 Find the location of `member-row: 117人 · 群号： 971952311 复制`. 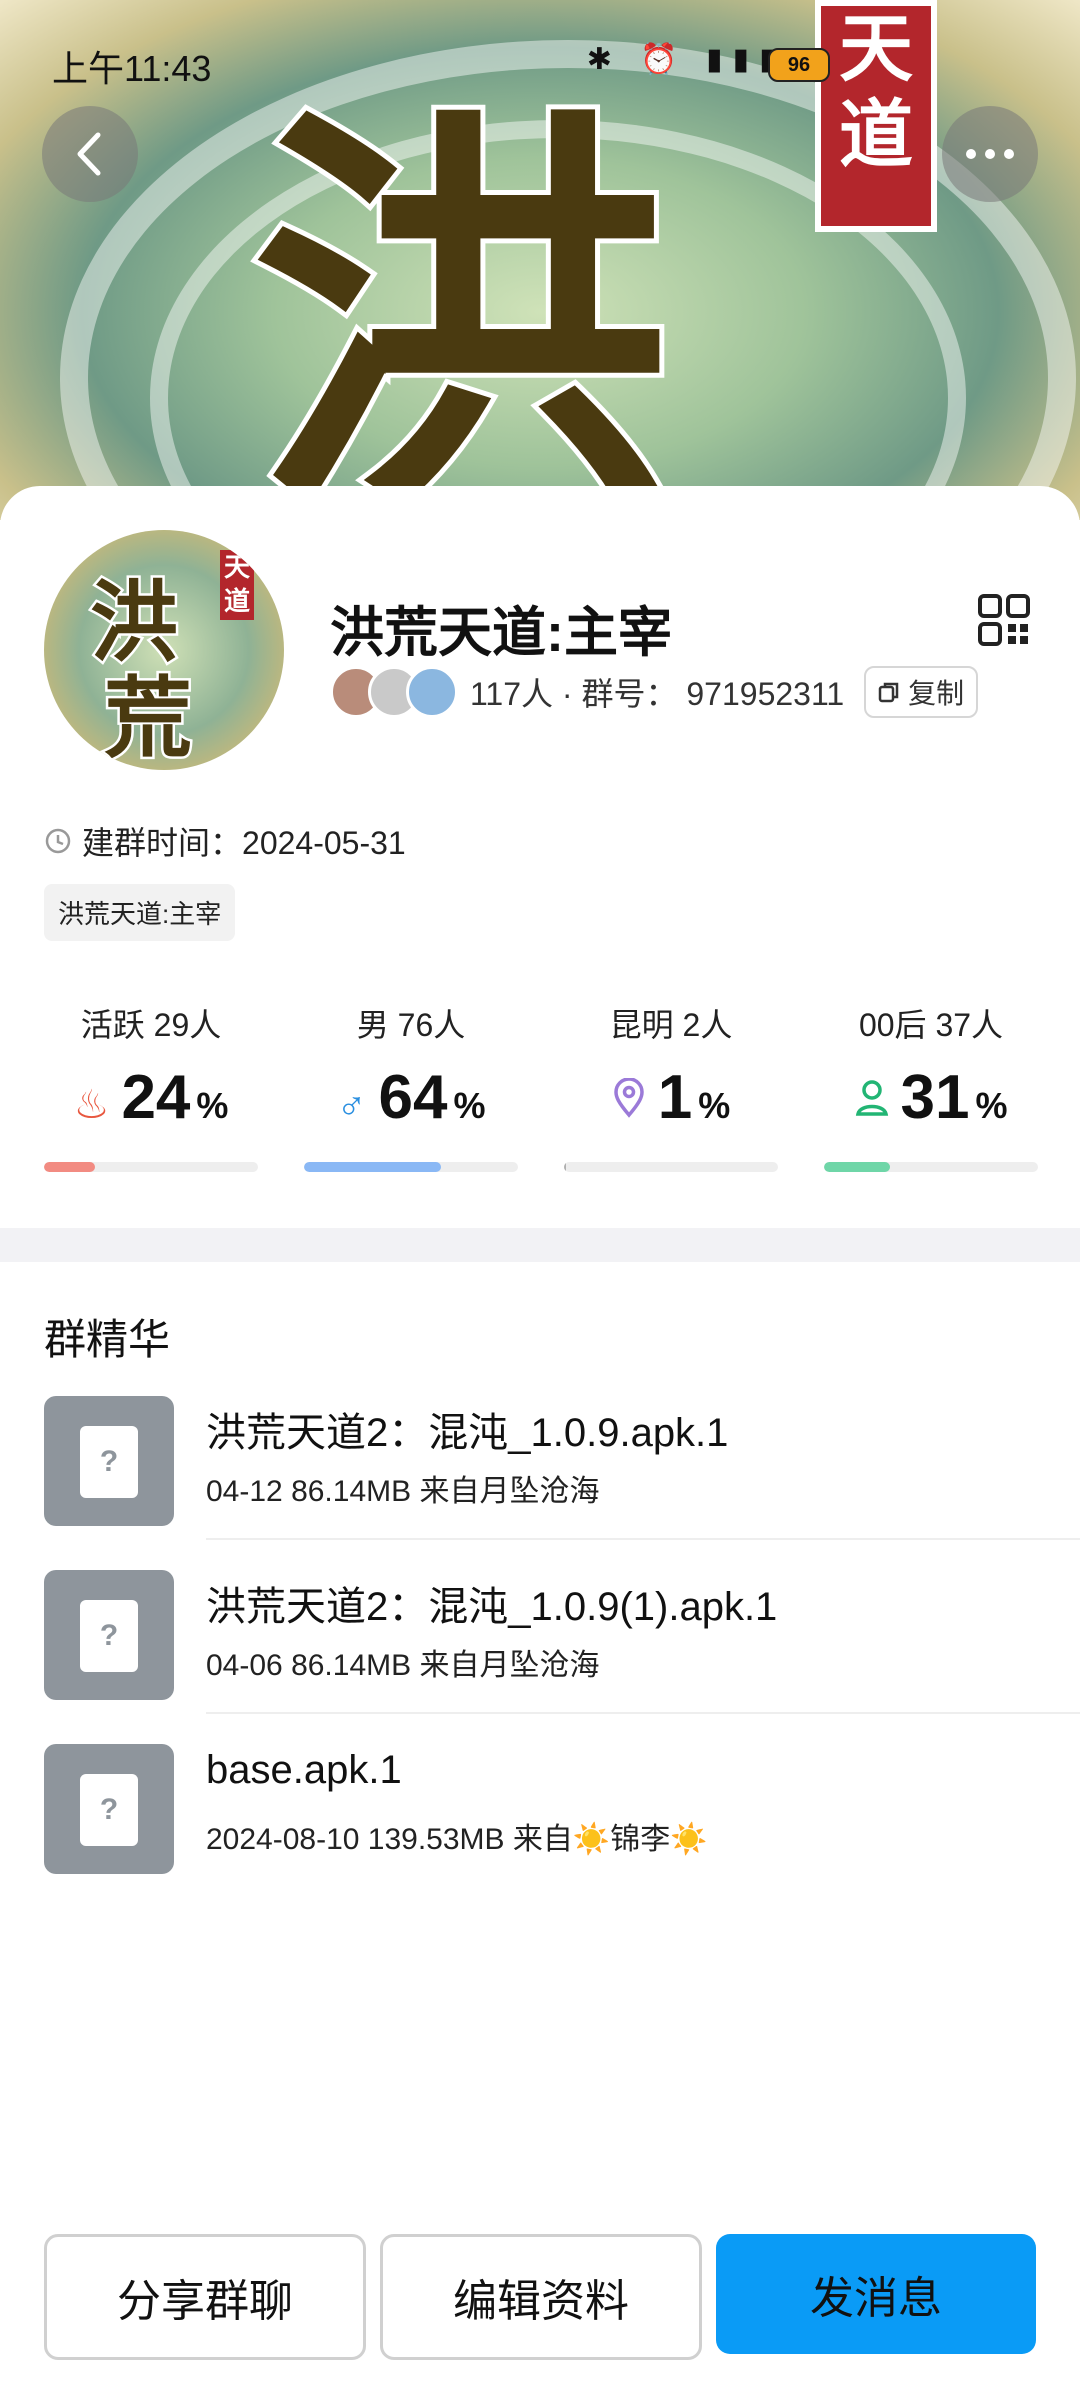

member-row: 117人 · 群号： 971952311 复制 is located at coordinates (654, 692).